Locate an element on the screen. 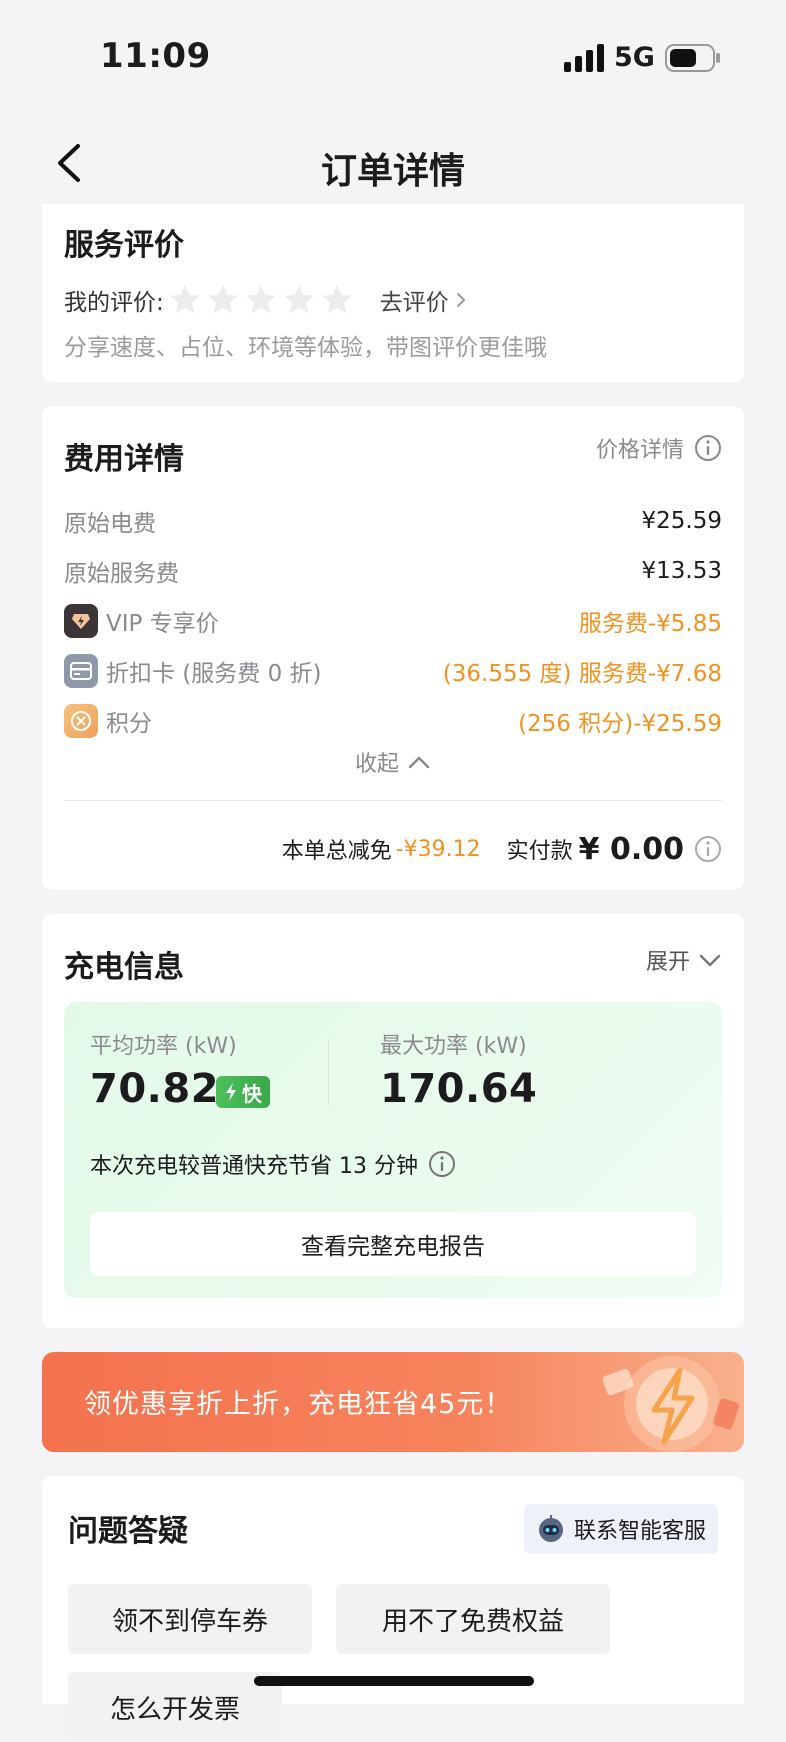 This screenshot has height=1742, width=786. nav-bar: 订单详情 is located at coordinates (393, 163).